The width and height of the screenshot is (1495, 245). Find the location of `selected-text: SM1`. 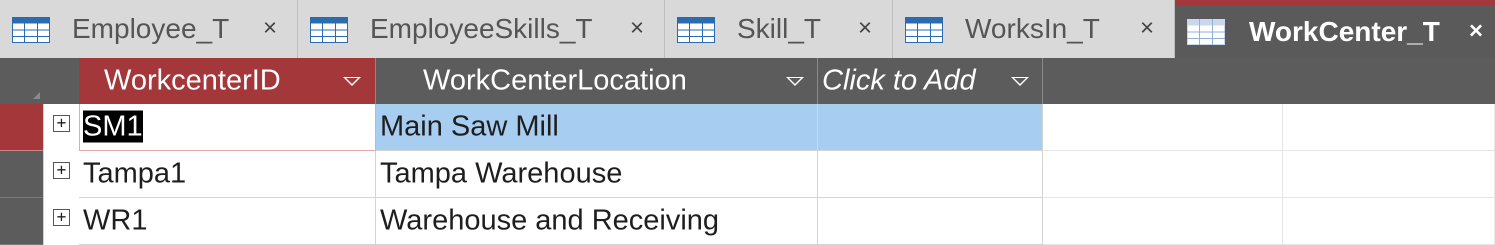

selected-text: SM1 is located at coordinates (113, 126).